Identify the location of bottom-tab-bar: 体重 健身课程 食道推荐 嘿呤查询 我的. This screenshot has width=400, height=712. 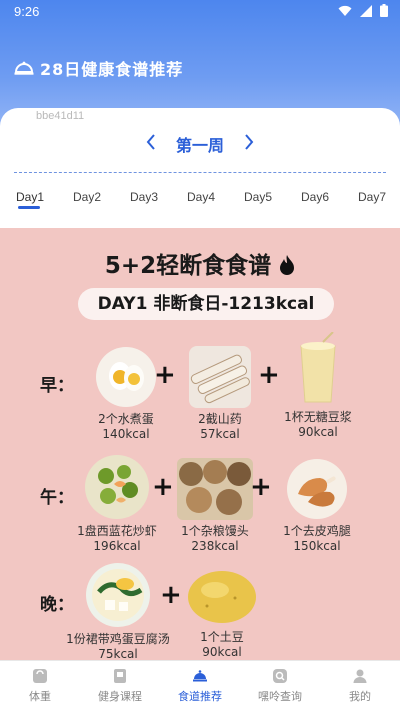
(200, 686).